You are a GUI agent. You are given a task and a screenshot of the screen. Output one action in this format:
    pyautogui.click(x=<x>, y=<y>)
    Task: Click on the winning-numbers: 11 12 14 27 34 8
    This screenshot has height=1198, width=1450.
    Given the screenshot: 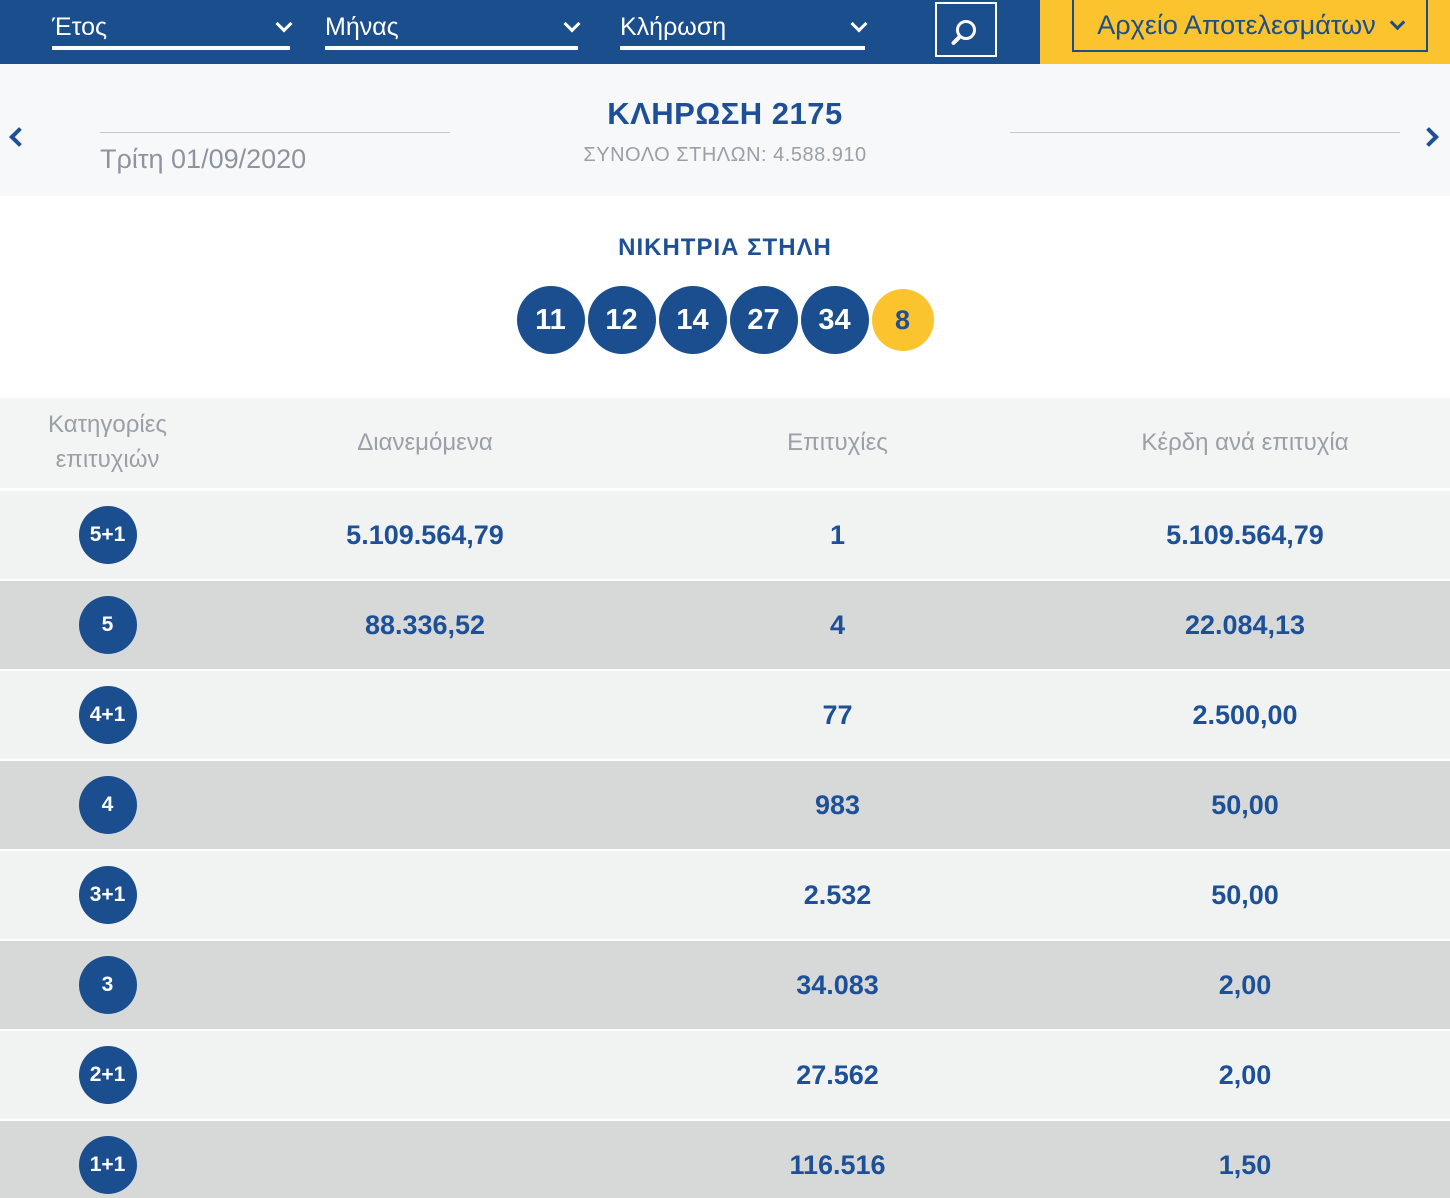 What is the action you would take?
    pyautogui.click(x=725, y=320)
    